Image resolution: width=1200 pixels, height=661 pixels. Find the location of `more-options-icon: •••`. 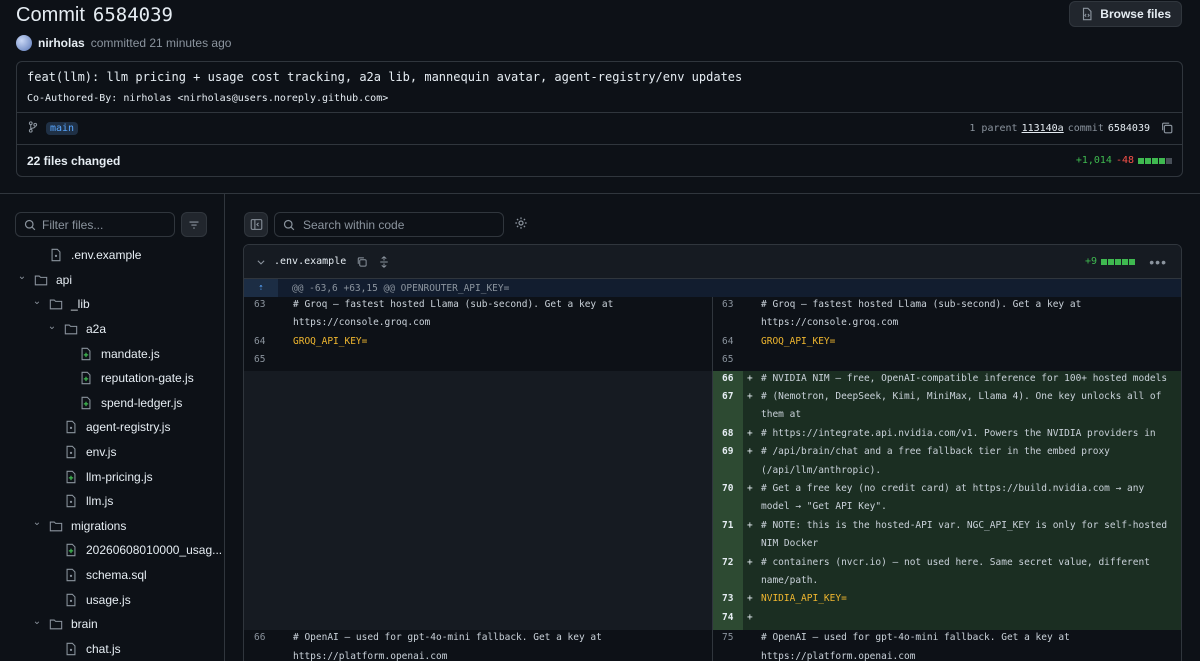

more-options-icon: ••• is located at coordinates (1158, 262).